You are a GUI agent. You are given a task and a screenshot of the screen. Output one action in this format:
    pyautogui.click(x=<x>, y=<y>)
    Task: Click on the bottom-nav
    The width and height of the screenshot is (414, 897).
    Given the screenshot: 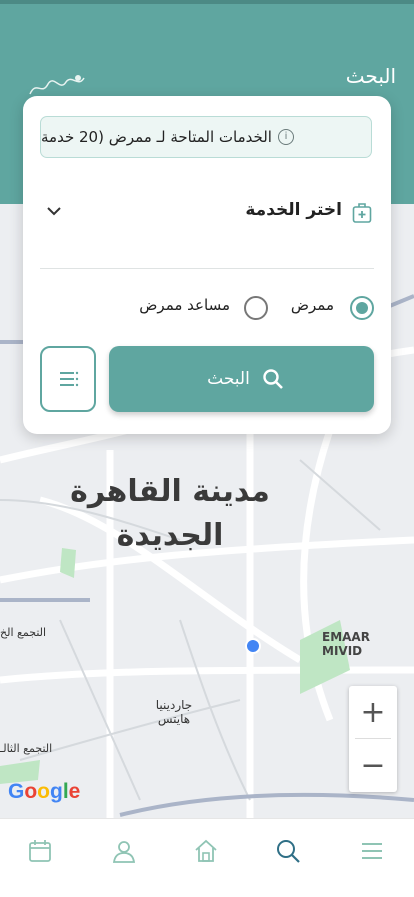 What is the action you would take?
    pyautogui.click(x=207, y=857)
    